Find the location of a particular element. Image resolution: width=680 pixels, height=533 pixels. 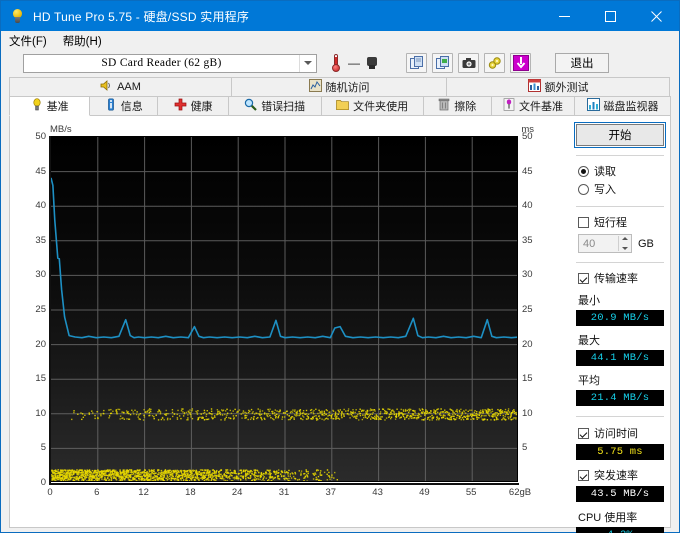

tab-extra-test-label: 额外测试 is located at coordinates (566, 88).